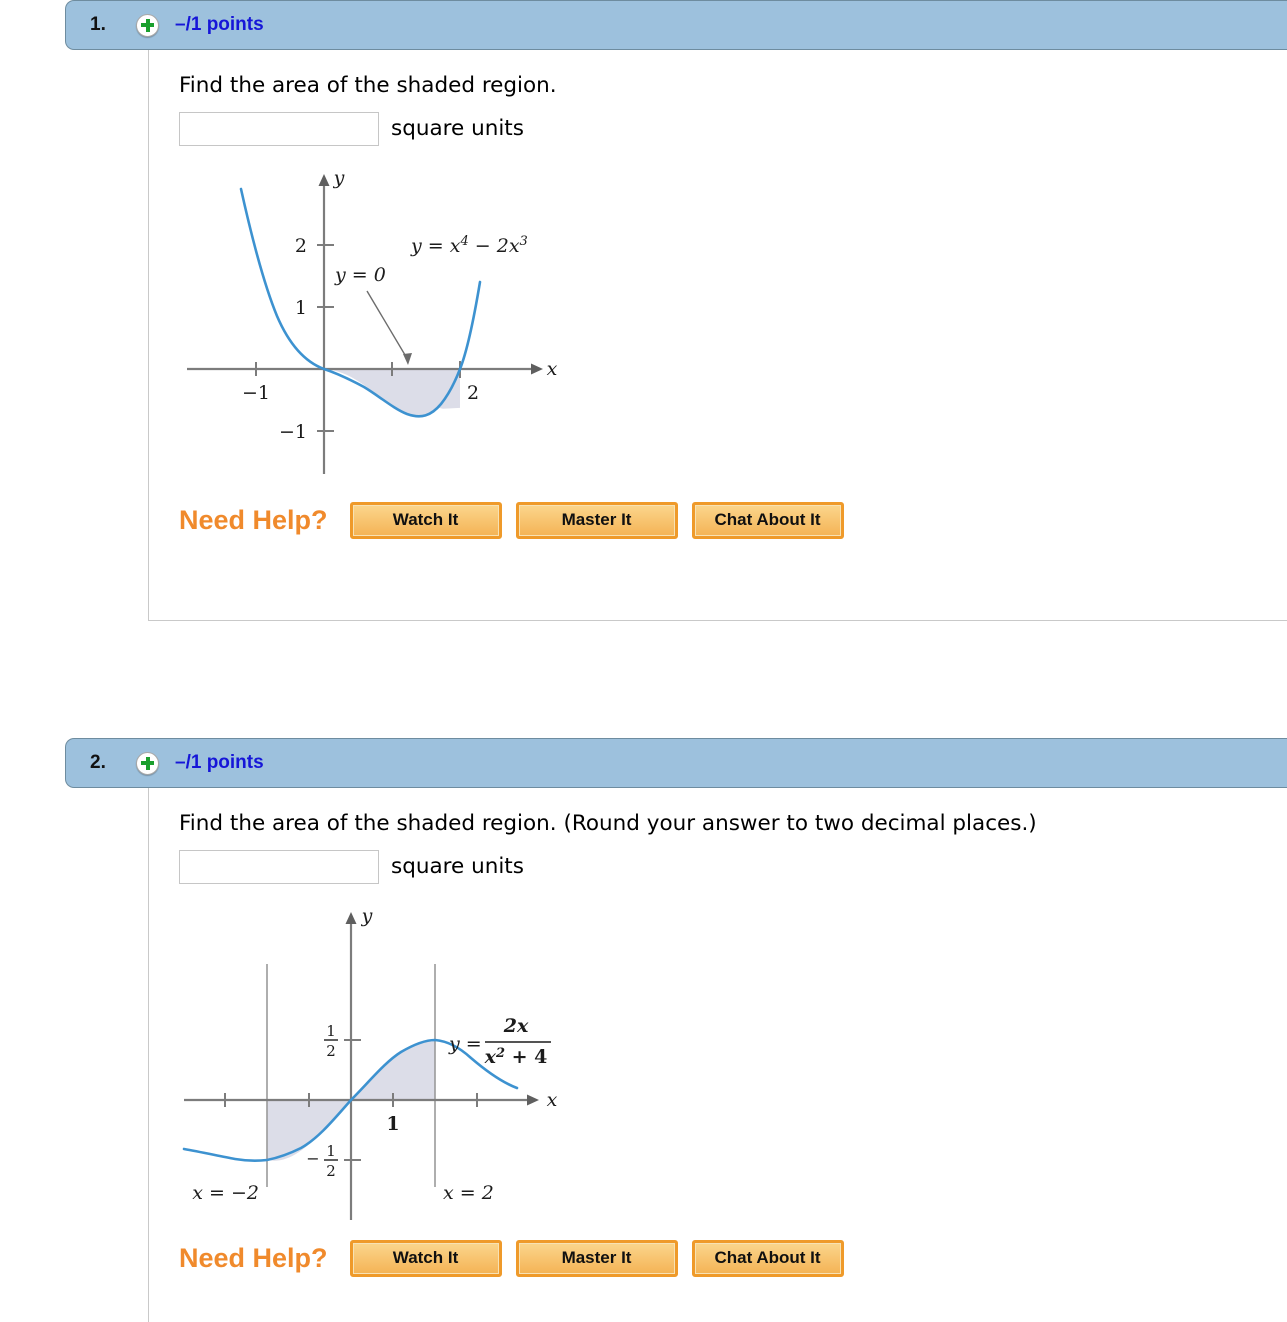  I want to click on question-number: 2., so click(98, 762).